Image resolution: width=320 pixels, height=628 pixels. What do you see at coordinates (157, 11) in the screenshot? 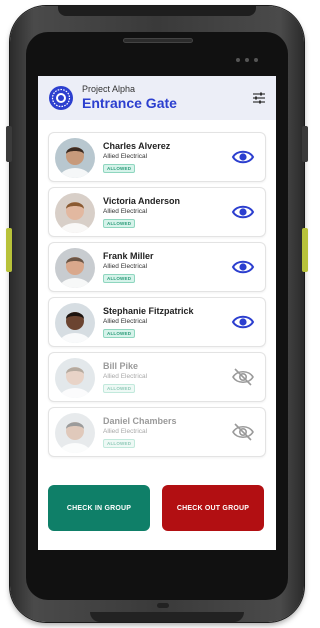
I see `device-top-bumper` at bounding box center [157, 11].